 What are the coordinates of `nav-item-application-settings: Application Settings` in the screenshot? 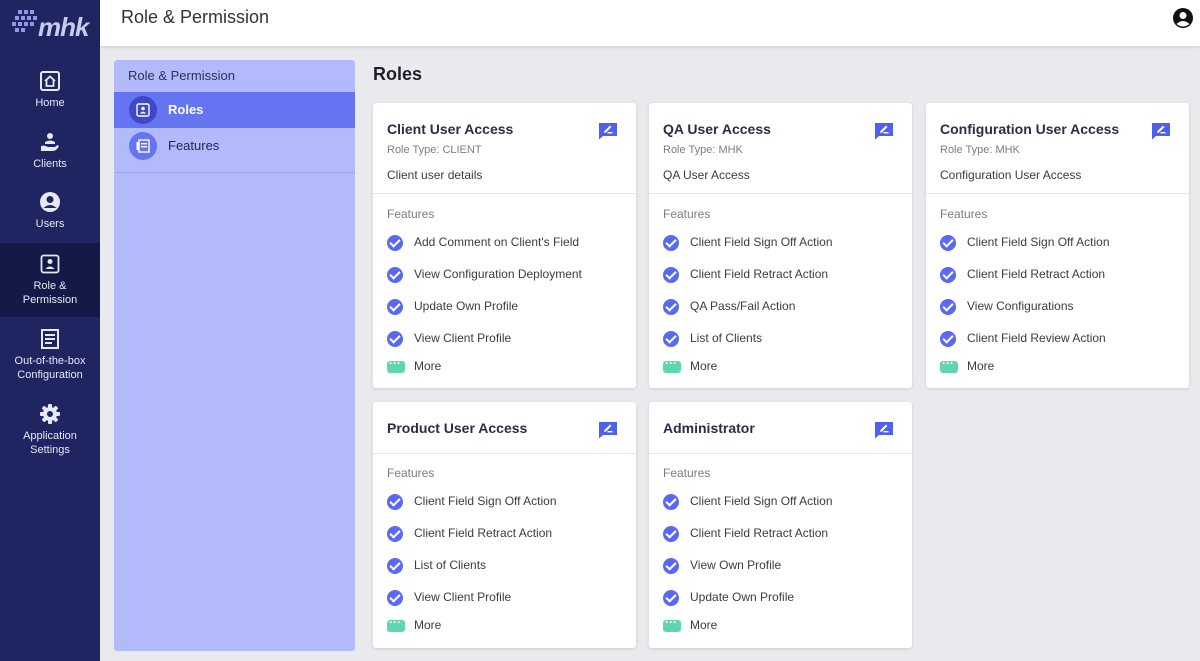 It's located at (50, 430).